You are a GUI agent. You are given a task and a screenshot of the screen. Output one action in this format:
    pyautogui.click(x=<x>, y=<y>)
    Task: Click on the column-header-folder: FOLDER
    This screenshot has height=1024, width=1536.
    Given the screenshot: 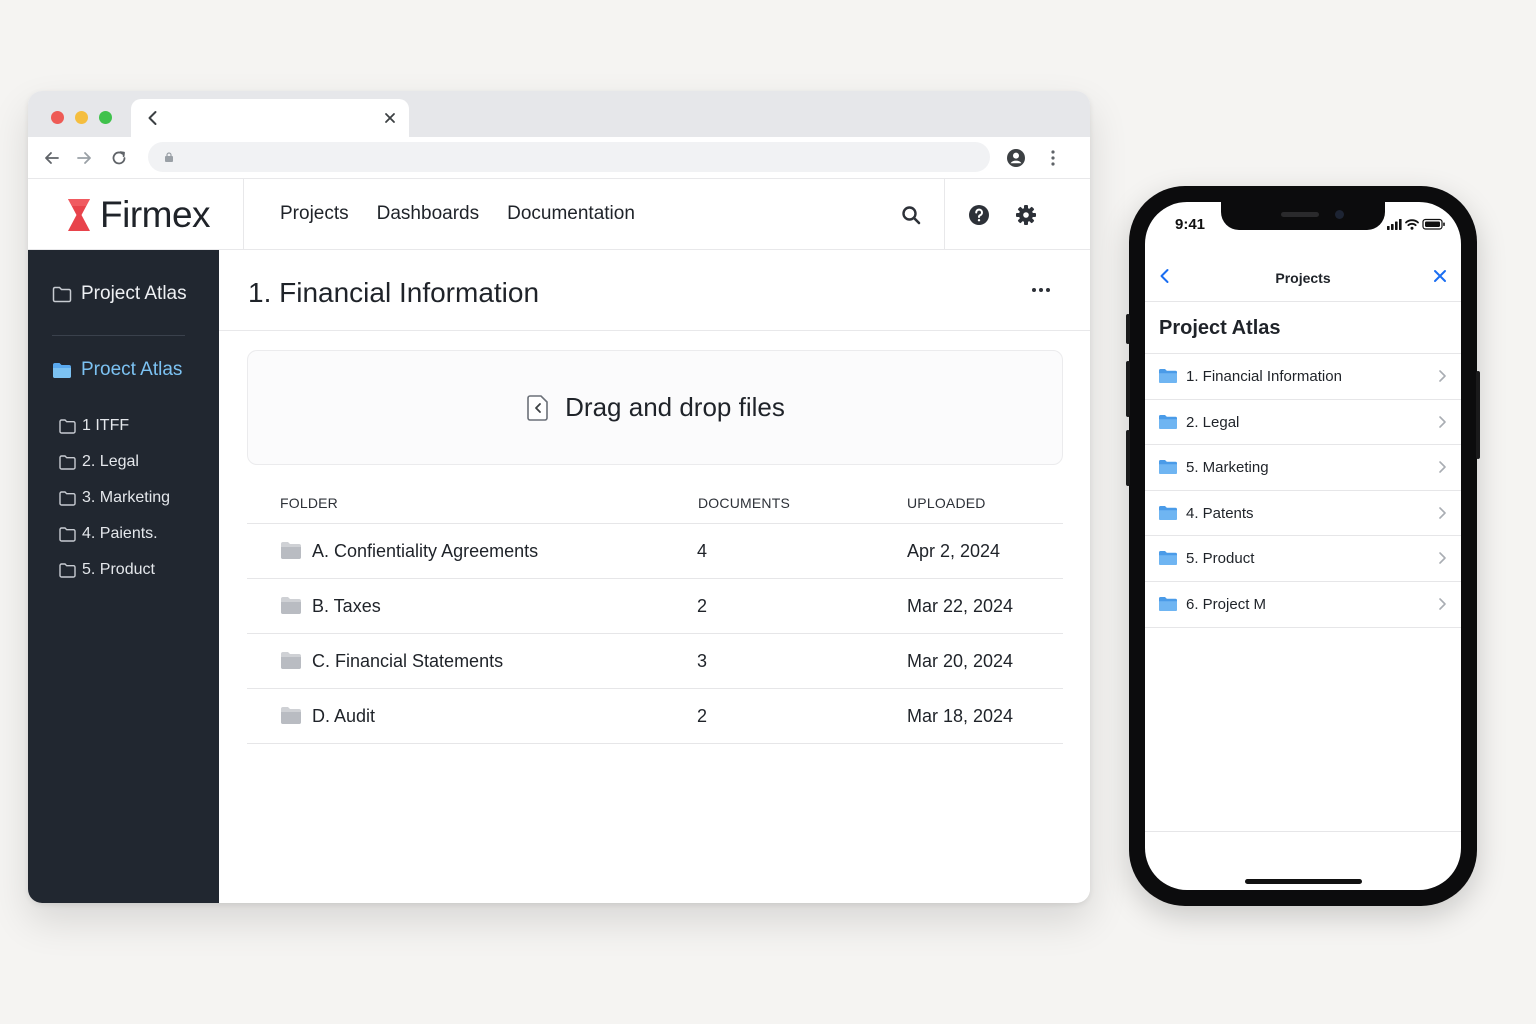 What is the action you would take?
    pyautogui.click(x=309, y=503)
    